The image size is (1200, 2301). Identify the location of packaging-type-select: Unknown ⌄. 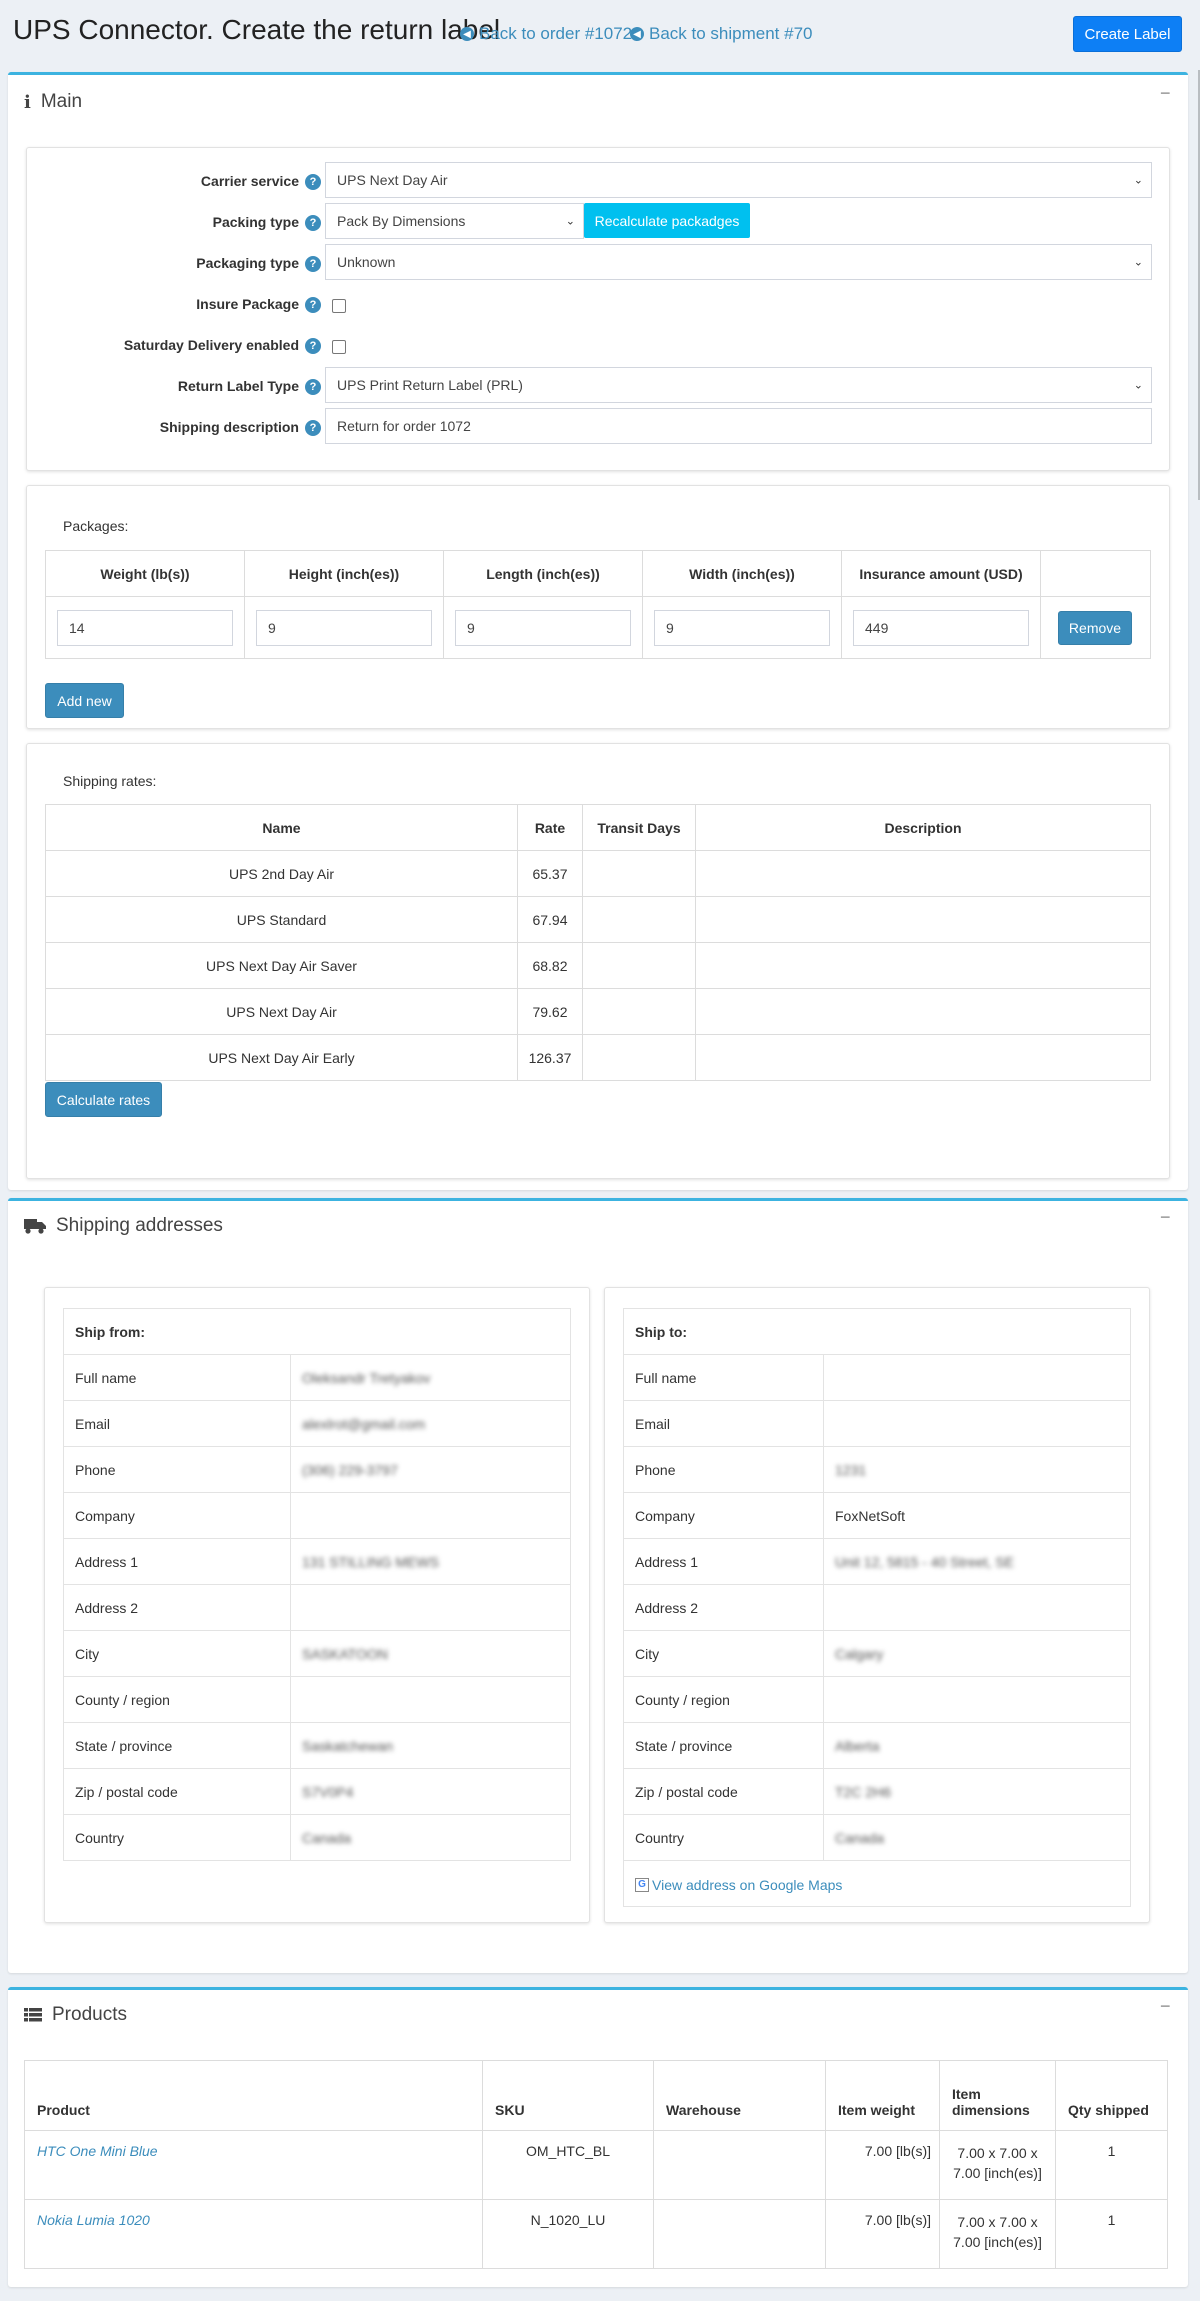
(738, 262).